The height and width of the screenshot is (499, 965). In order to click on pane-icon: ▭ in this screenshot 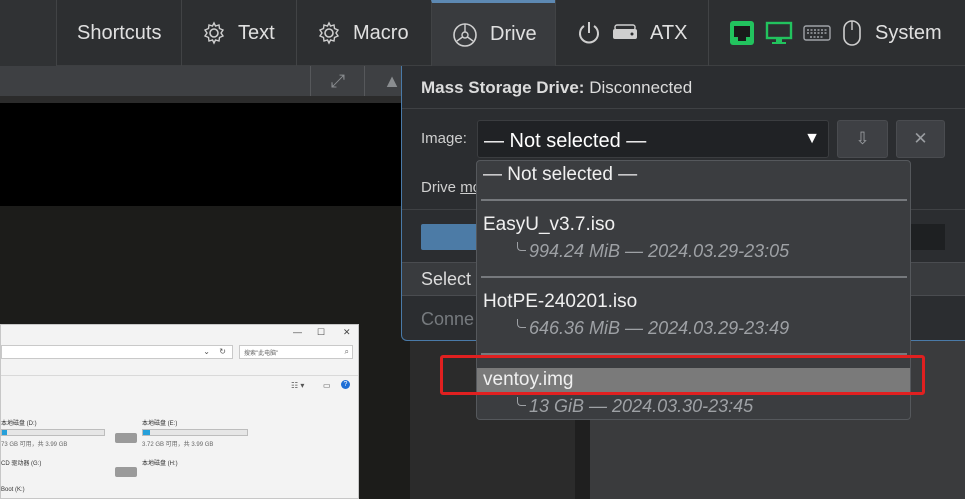, I will do `click(327, 385)`.